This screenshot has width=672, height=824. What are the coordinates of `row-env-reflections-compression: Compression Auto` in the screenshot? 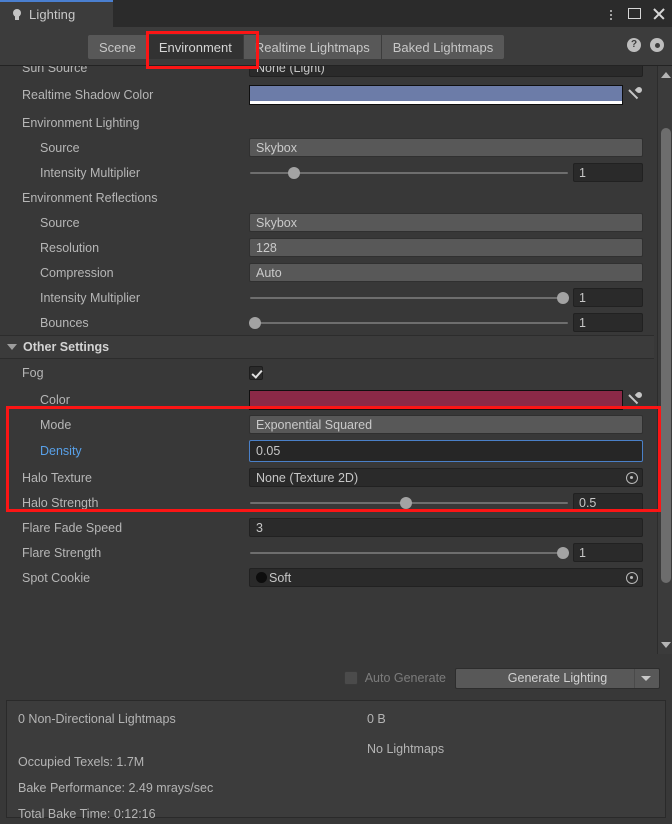 It's located at (327, 272).